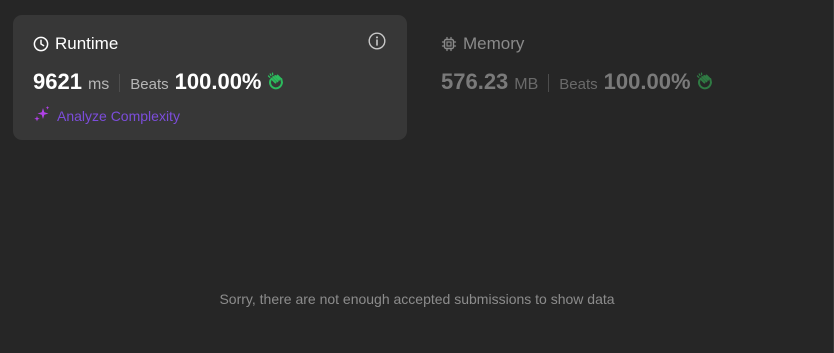 Image resolution: width=834 pixels, height=353 pixels. Describe the element at coordinates (526, 84) in the screenshot. I see `memory-unit: MB` at that location.